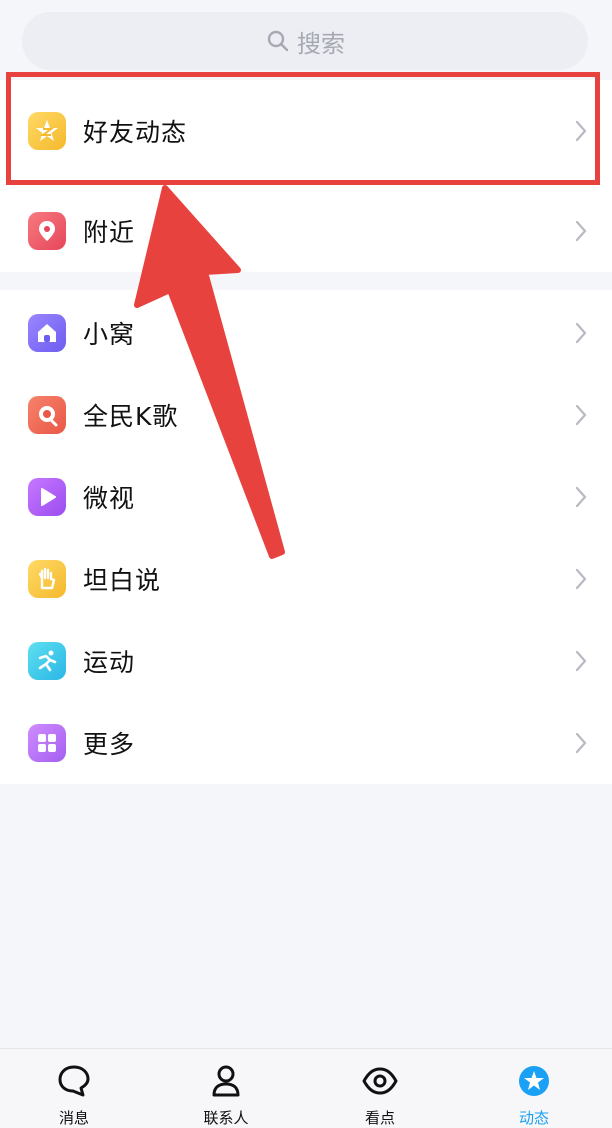  I want to click on menu-item-nearby: 附近, so click(306, 231).